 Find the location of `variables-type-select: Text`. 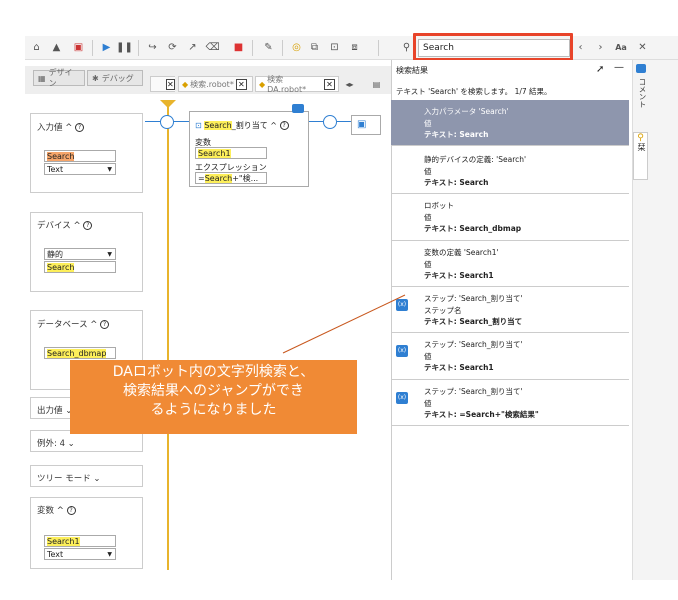

variables-type-select: Text is located at coordinates (80, 554).